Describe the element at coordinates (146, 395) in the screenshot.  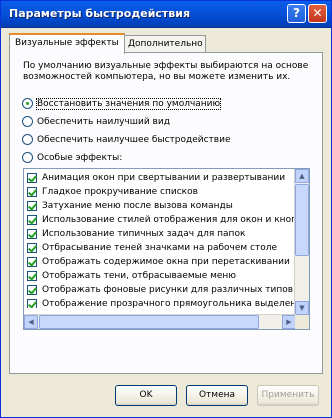
I see `ok-button: OK` at that location.